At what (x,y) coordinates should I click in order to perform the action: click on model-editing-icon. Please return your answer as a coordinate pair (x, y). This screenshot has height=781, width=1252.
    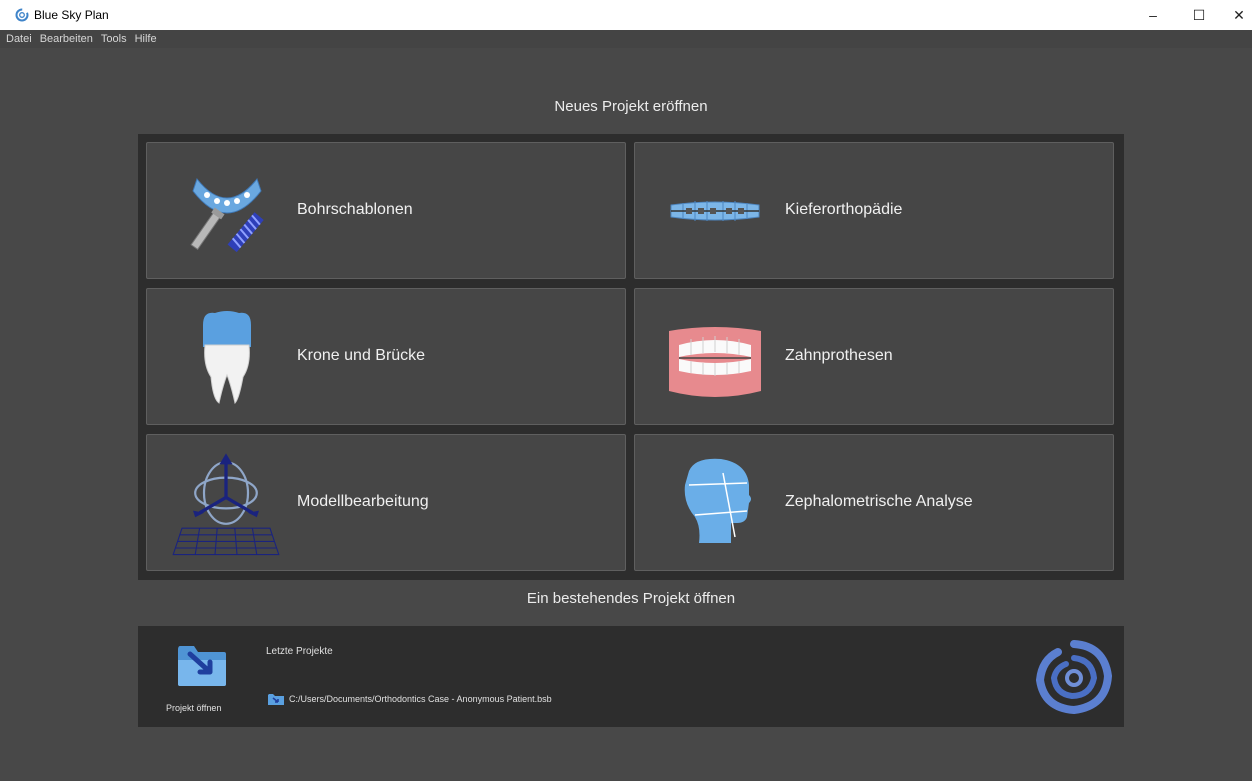
    Looking at the image, I should click on (226, 504).